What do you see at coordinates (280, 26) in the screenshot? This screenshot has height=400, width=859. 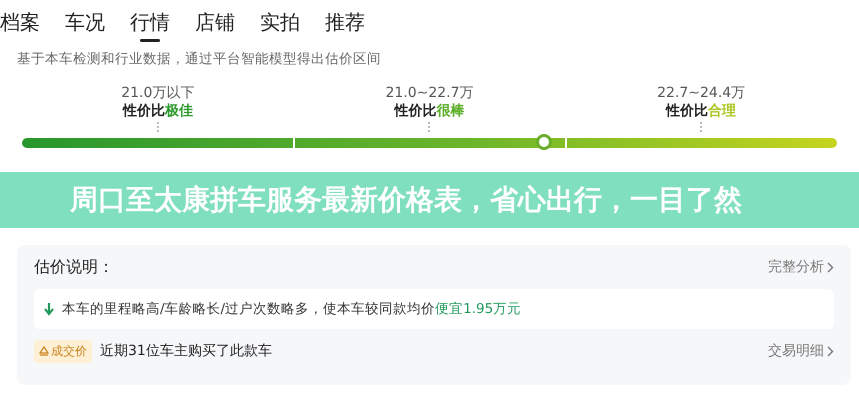 I see `nav-tab: 实拍` at bounding box center [280, 26].